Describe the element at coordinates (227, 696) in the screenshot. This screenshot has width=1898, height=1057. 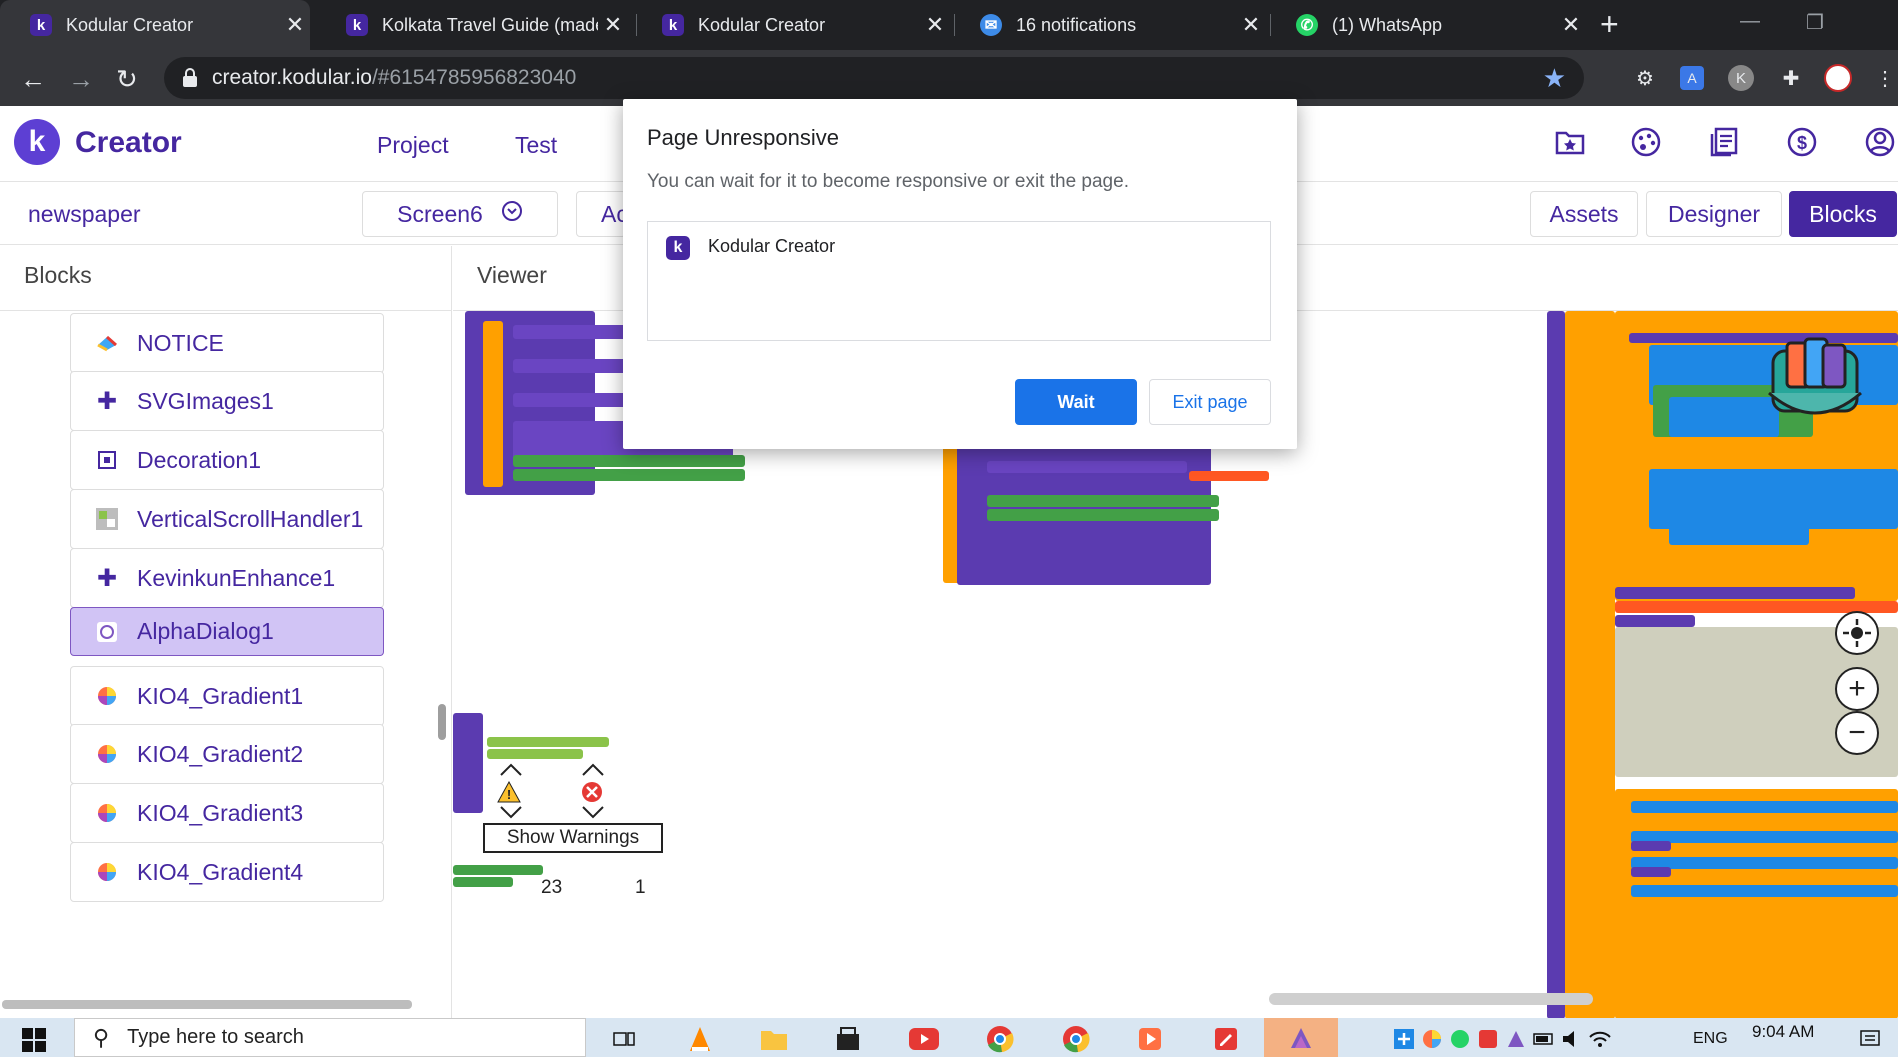
I see `list-item: KIO4_Gradient1` at that location.